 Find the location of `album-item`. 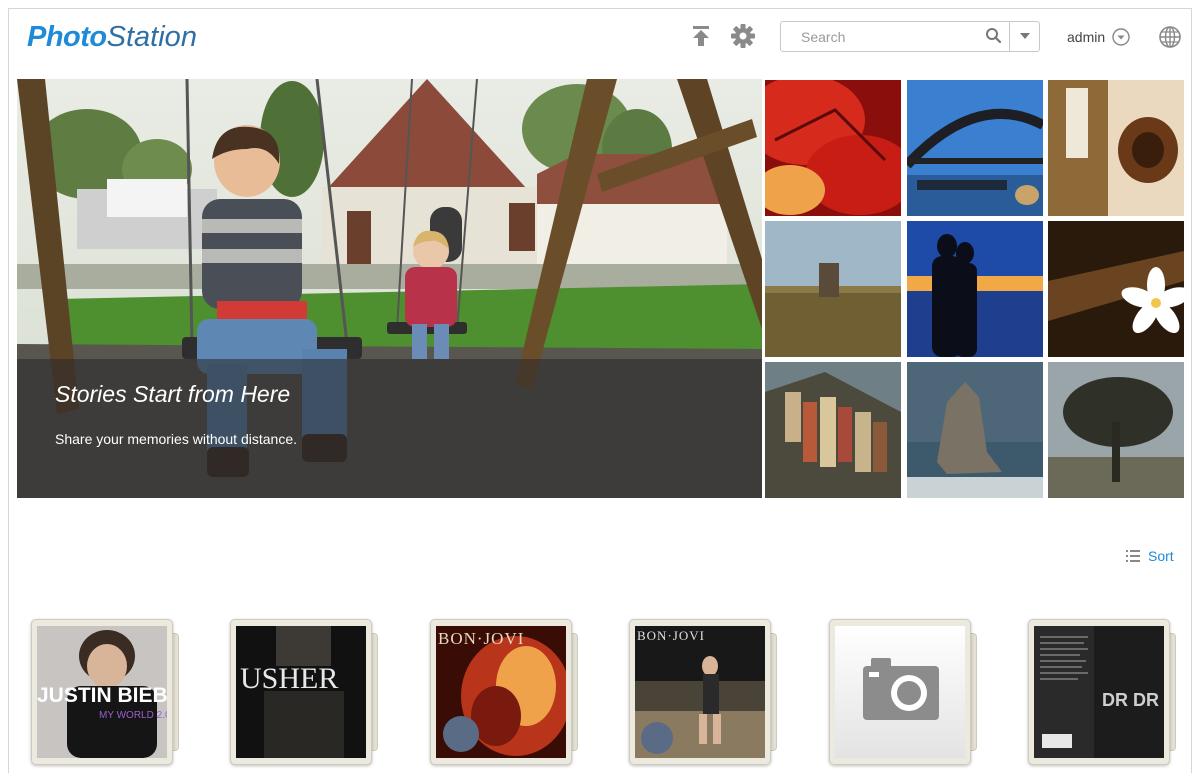

album-item is located at coordinates (903, 692).